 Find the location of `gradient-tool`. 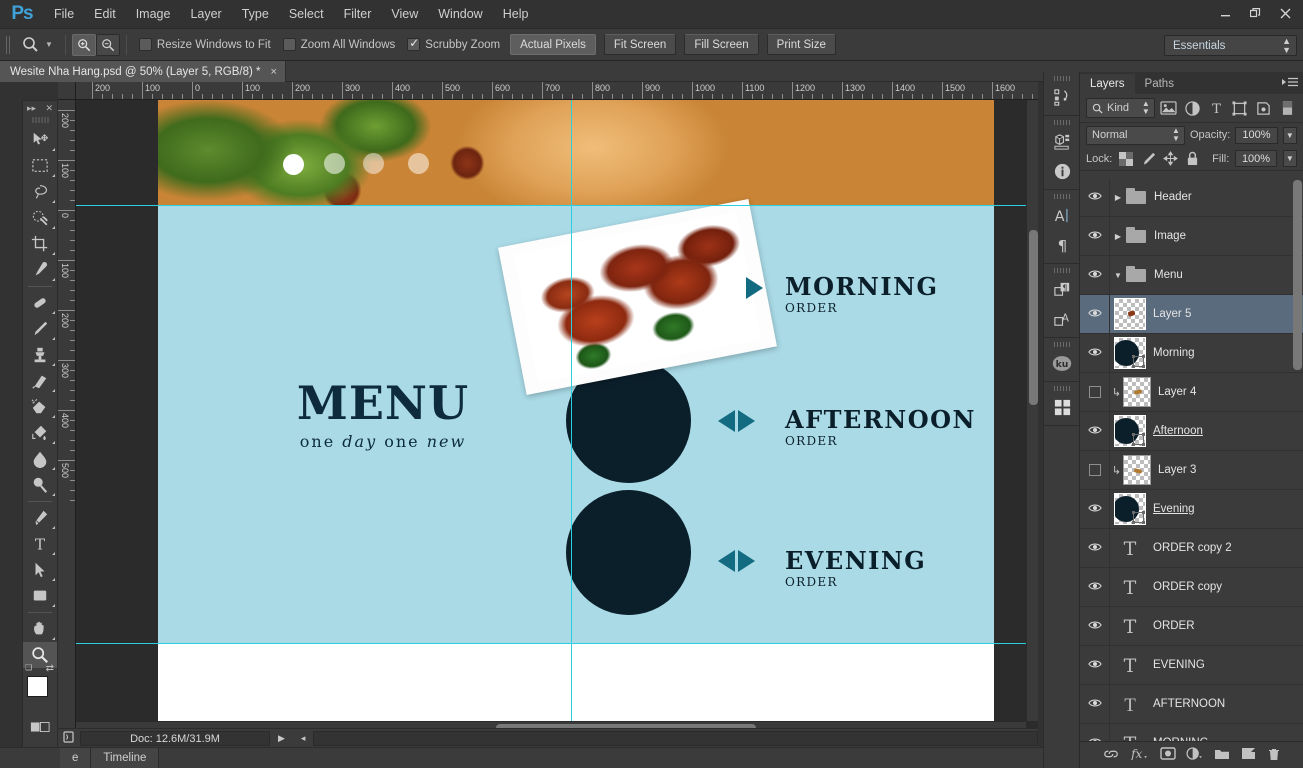

gradient-tool is located at coordinates (40, 433).